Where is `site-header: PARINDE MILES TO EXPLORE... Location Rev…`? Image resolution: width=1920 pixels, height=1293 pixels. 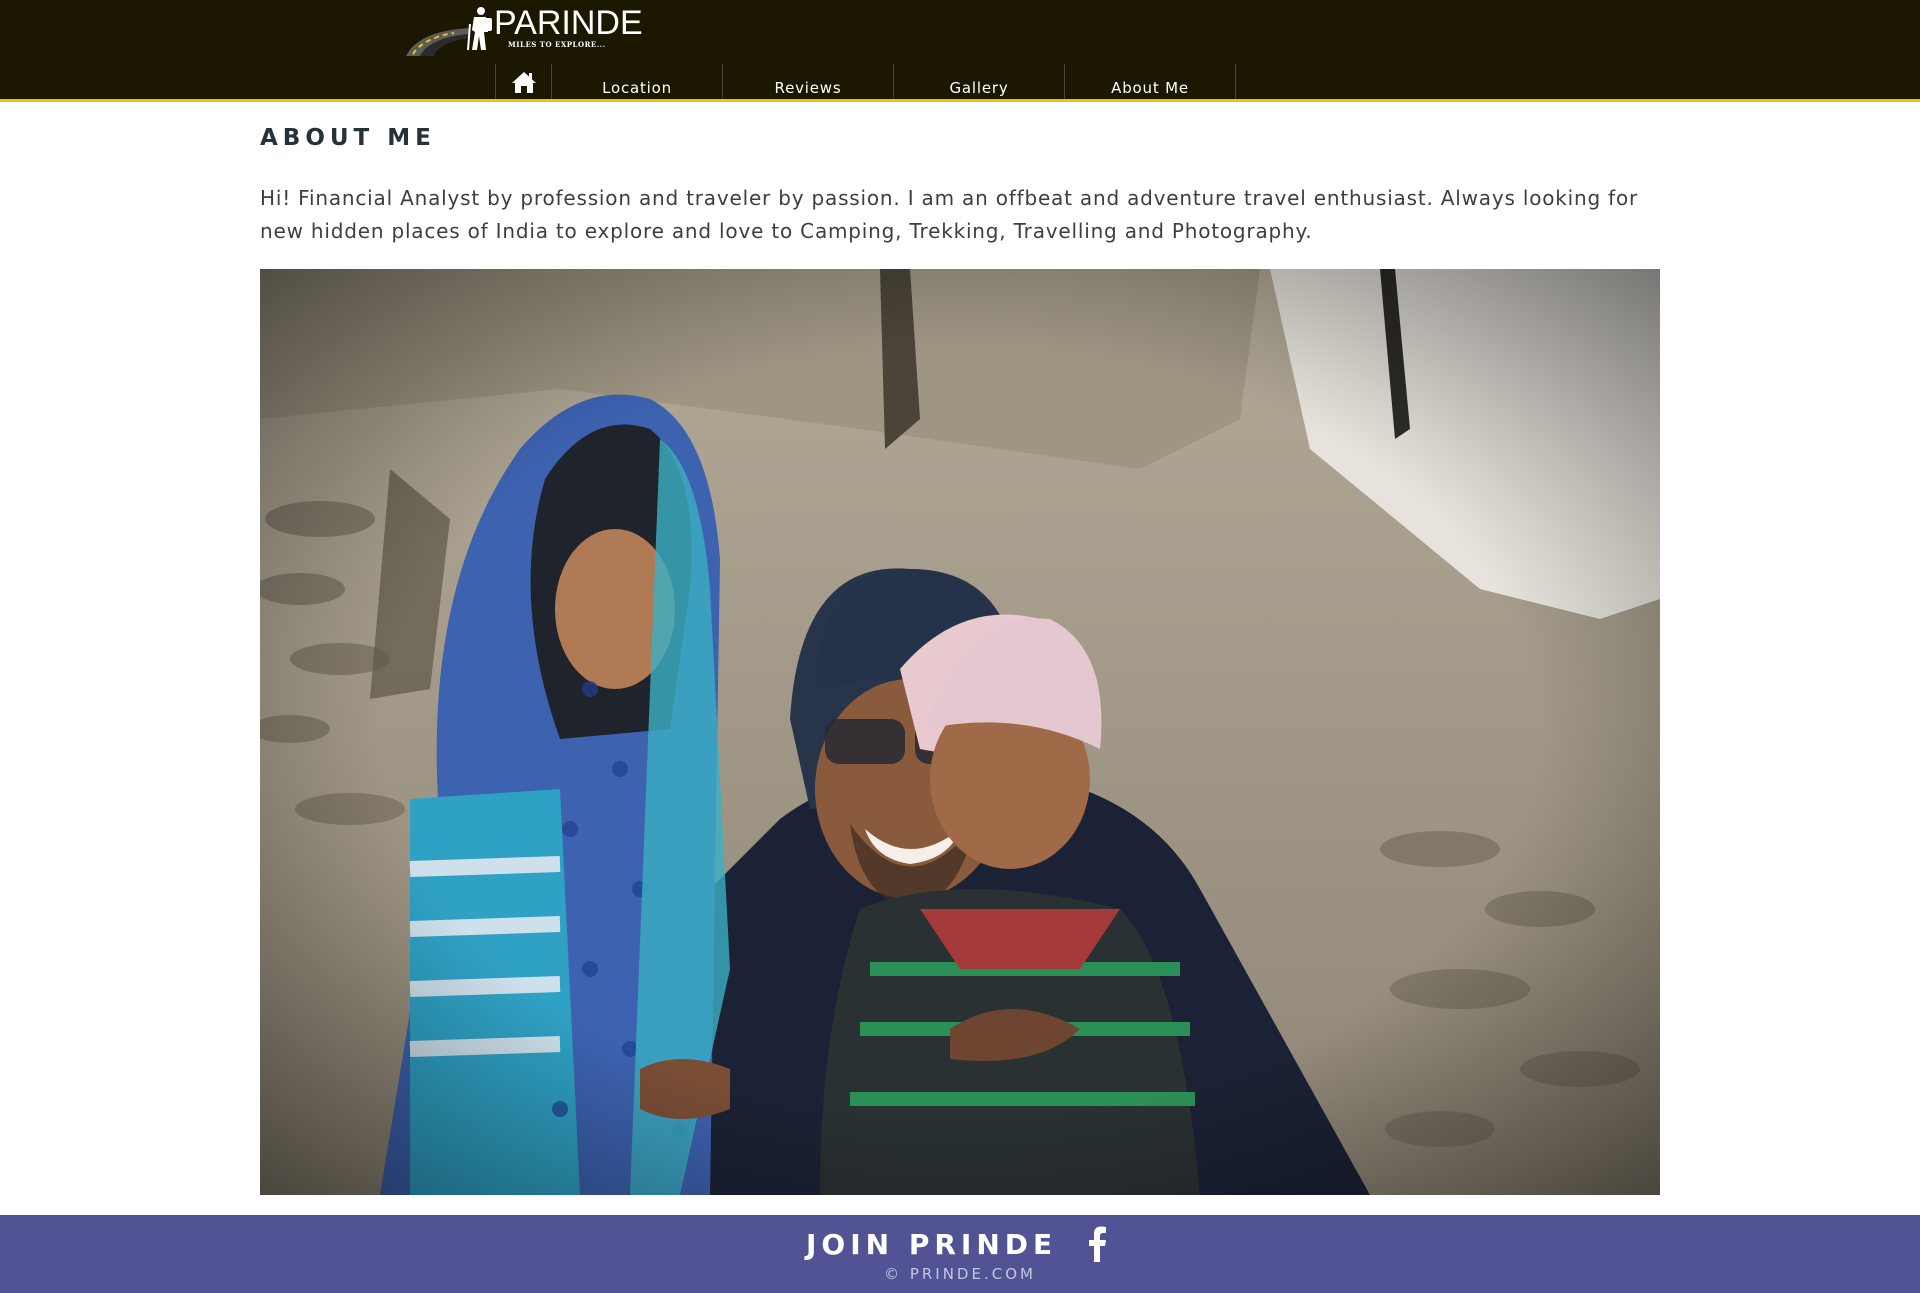
site-header: PARINDE MILES TO EXPLORE... Location Rev… is located at coordinates (960, 51).